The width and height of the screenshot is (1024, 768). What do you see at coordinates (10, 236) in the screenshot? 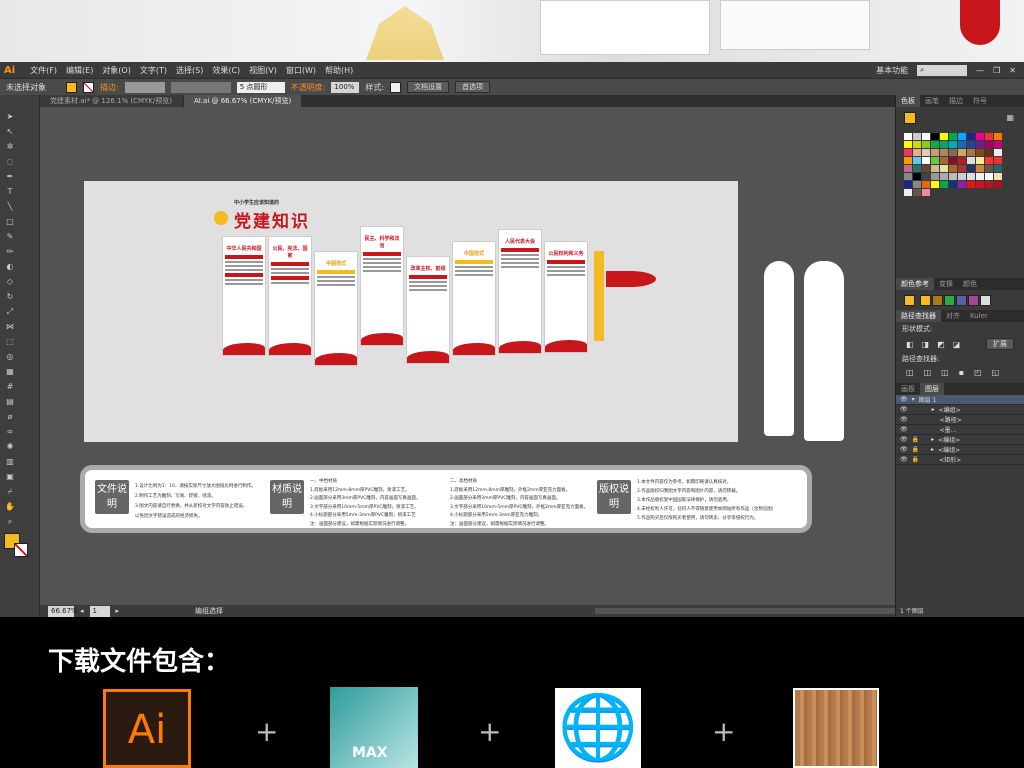
I see `brush-tool-icon: ✎` at bounding box center [10, 236].